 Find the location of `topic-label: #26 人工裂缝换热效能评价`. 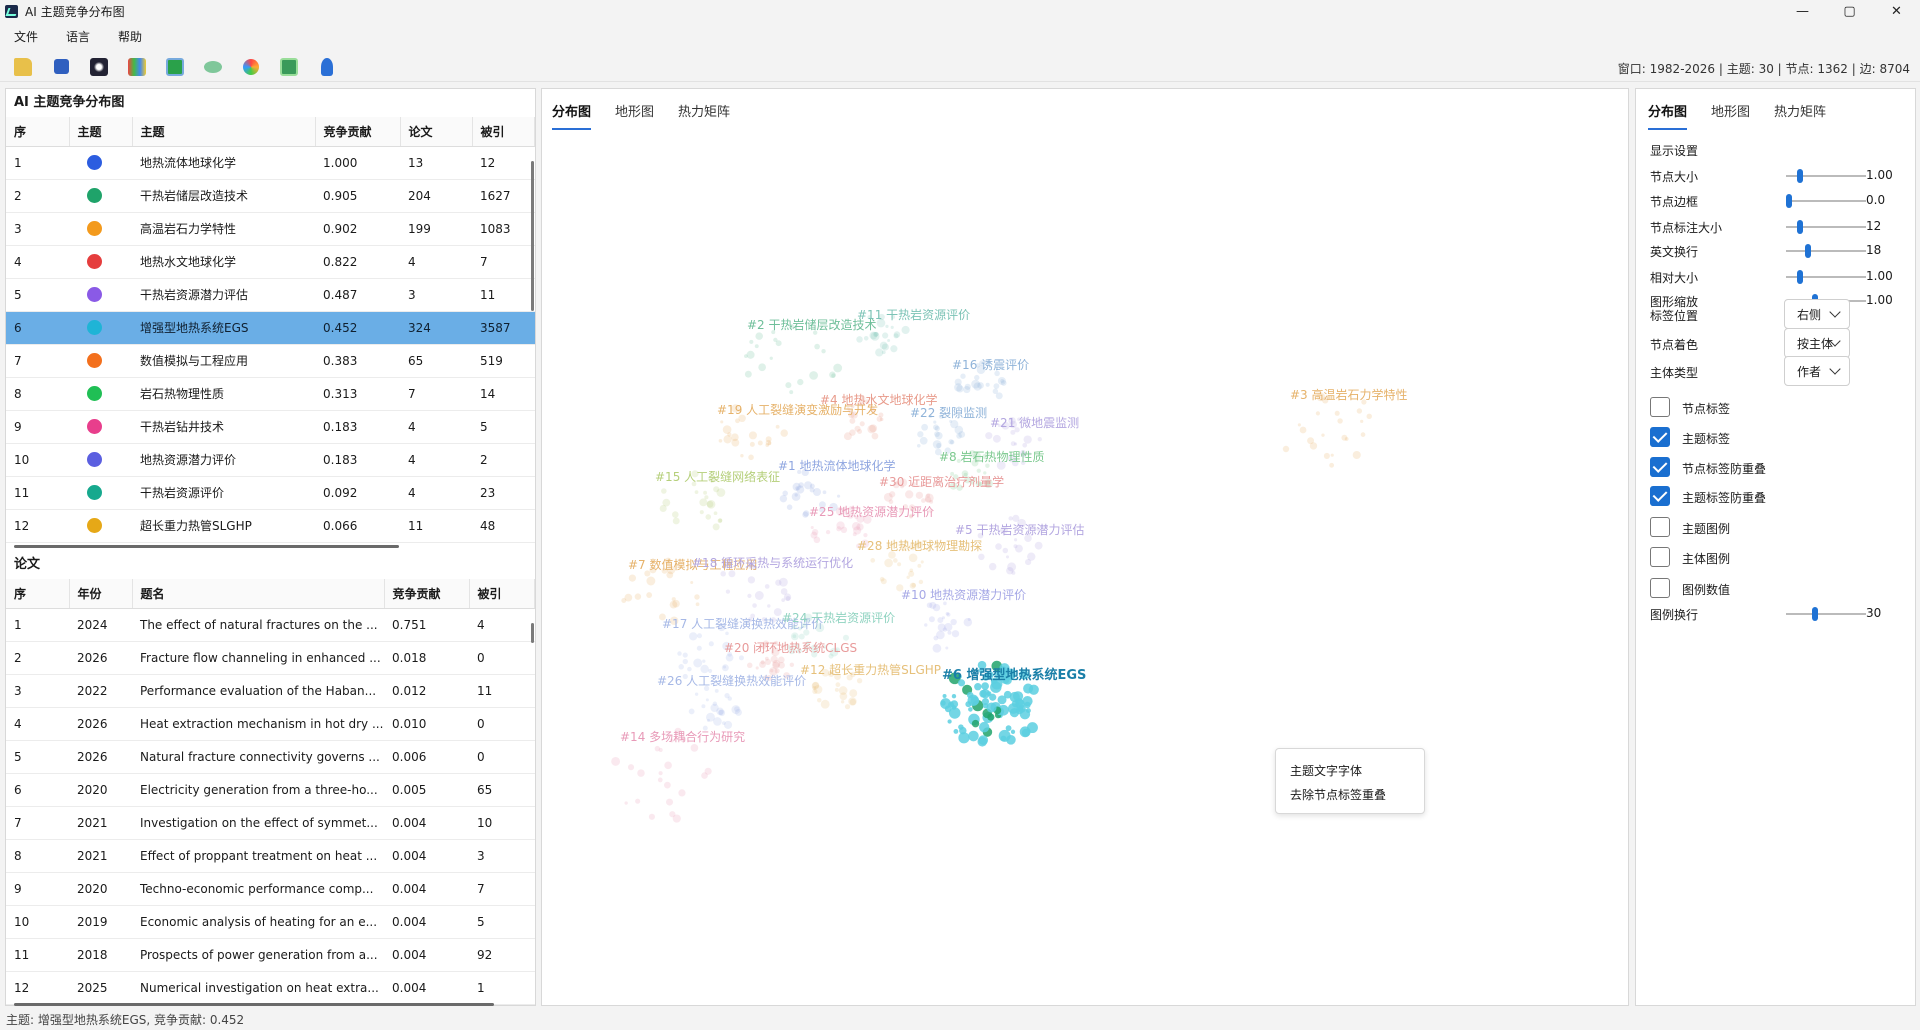

topic-label: #26 人工裂缝换热效能评价 is located at coordinates (731, 680).